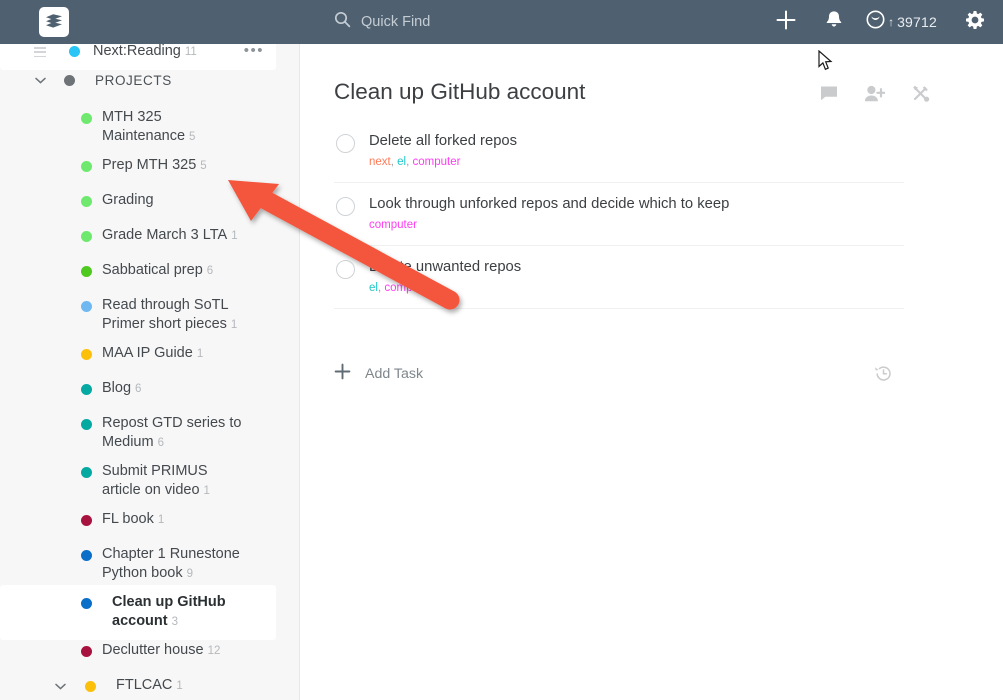 The image size is (1003, 700). What do you see at coordinates (149, 126) in the screenshot?
I see `sidebar-item-label: MTH 325 Maintenance 5` at bounding box center [149, 126].